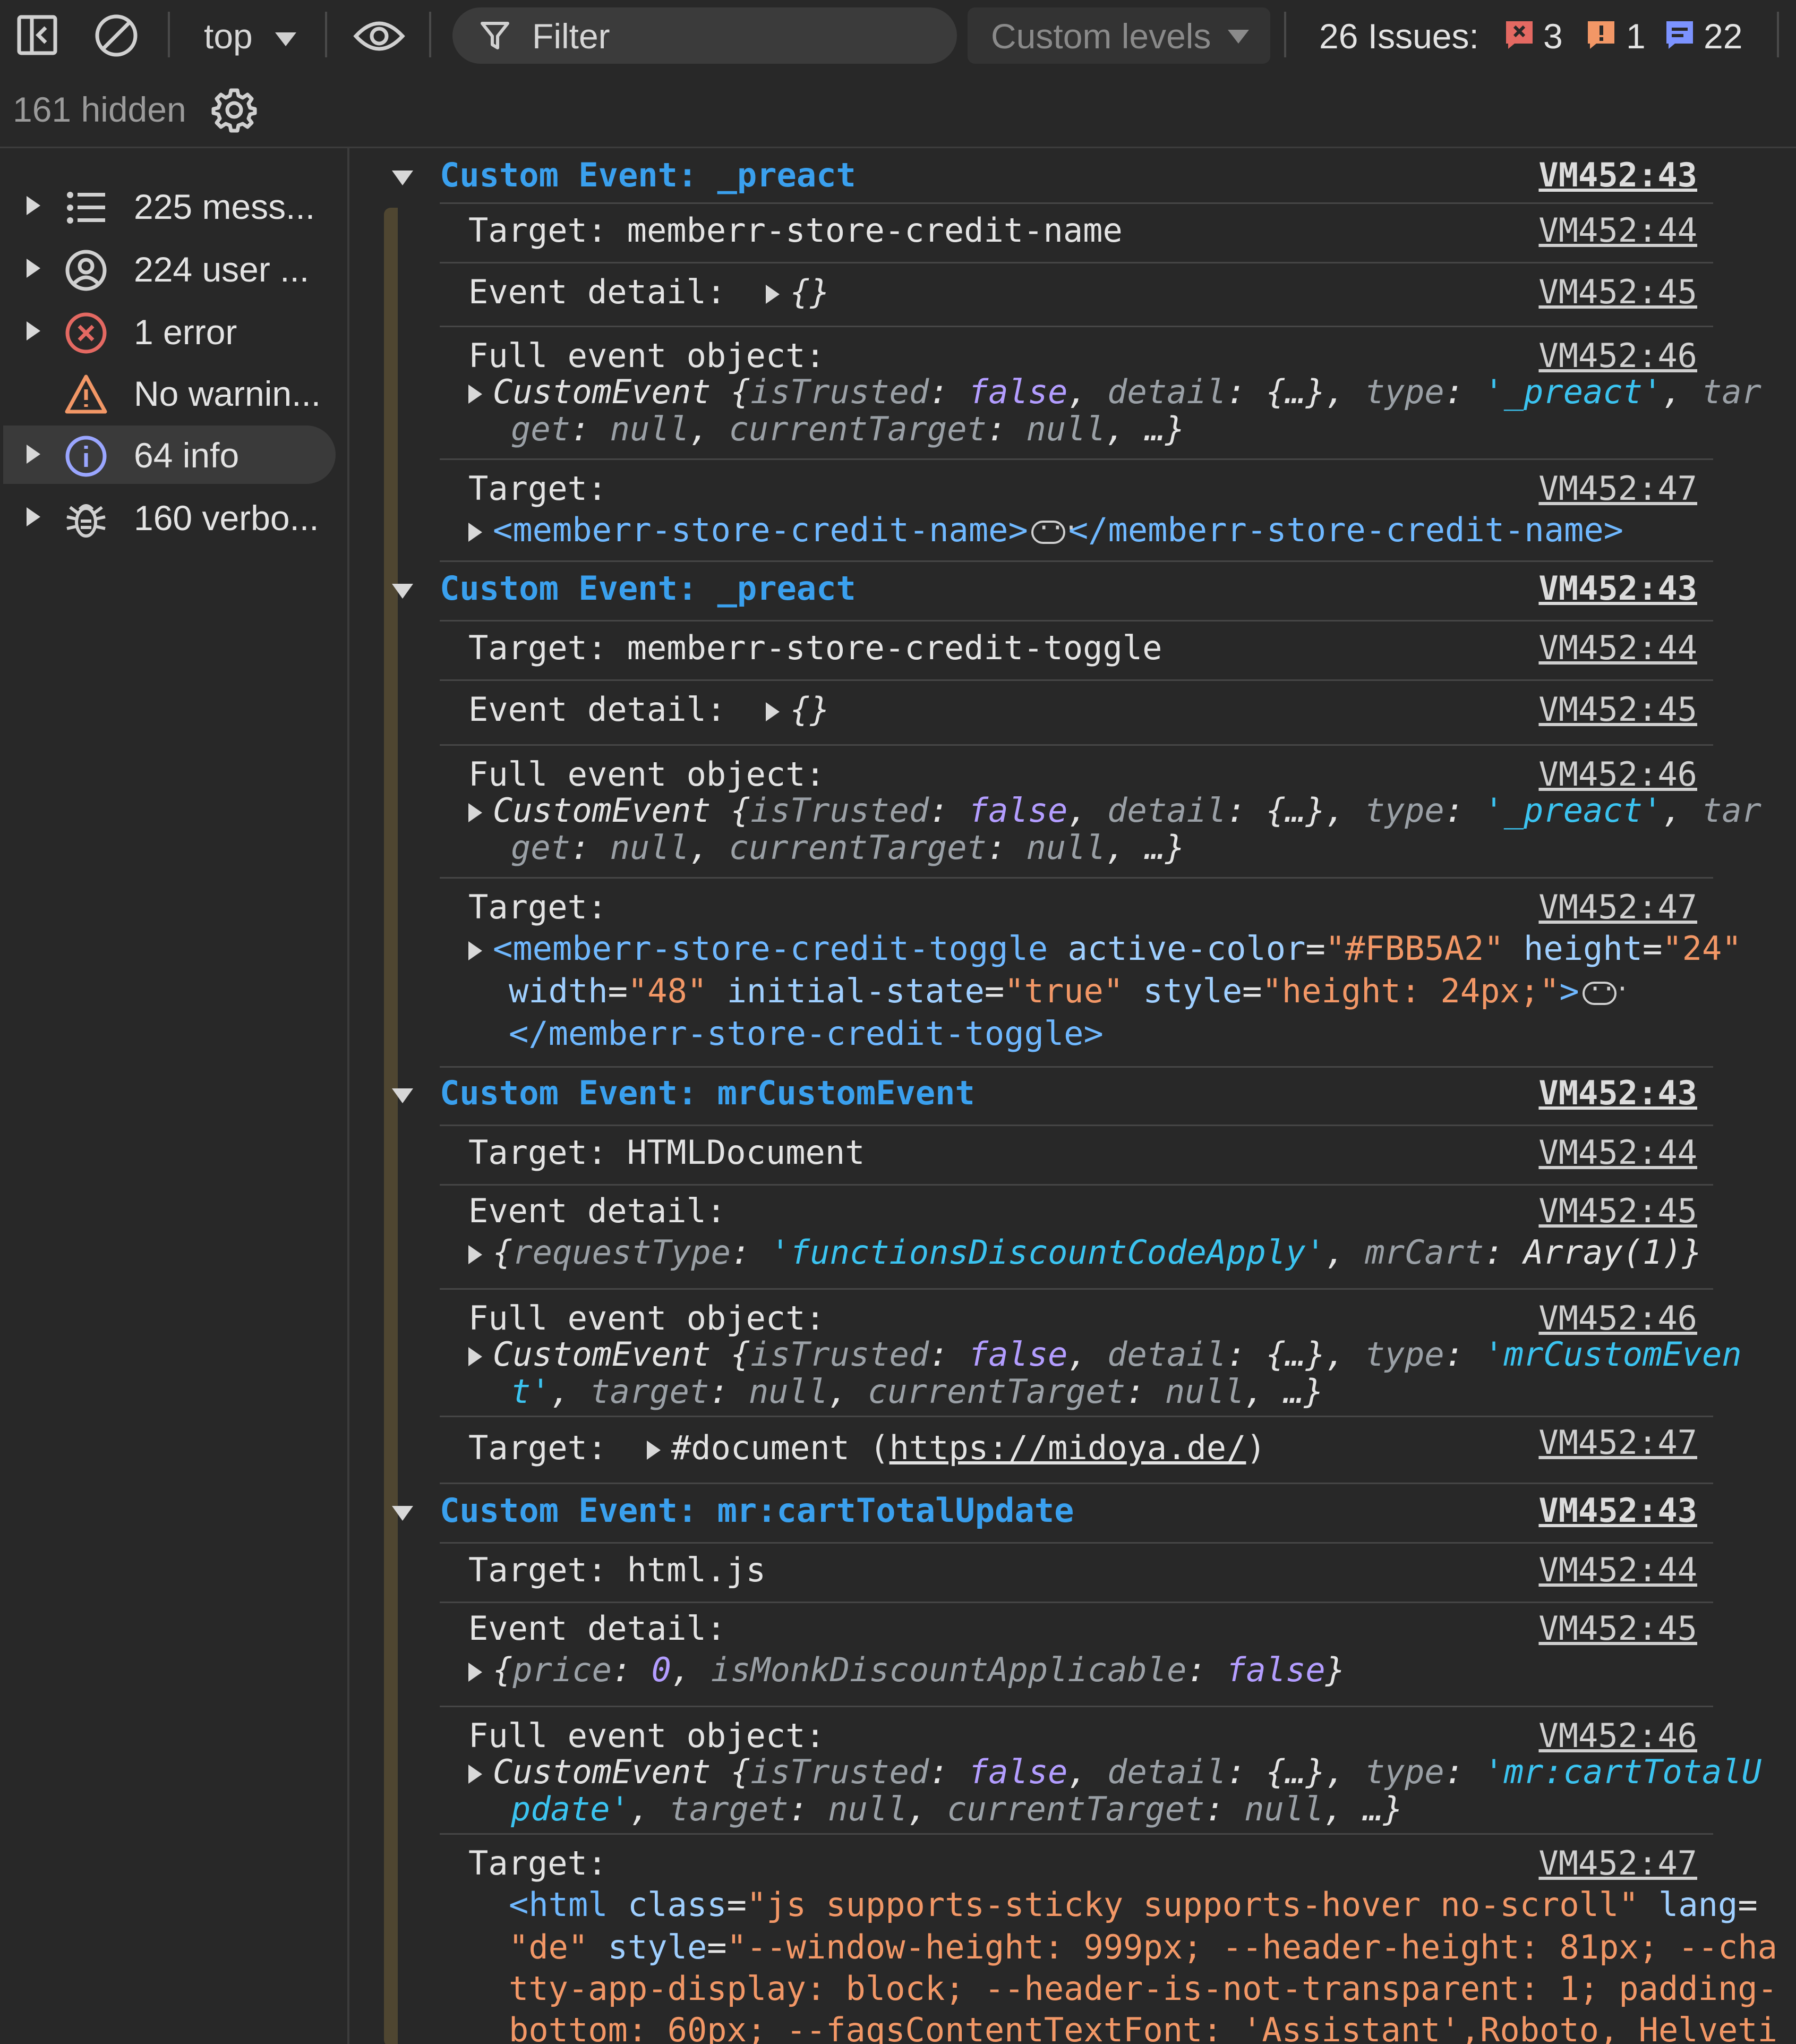 This screenshot has height=2044, width=1796. I want to click on sidebar-item-errors: 1 error, so click(173, 331).